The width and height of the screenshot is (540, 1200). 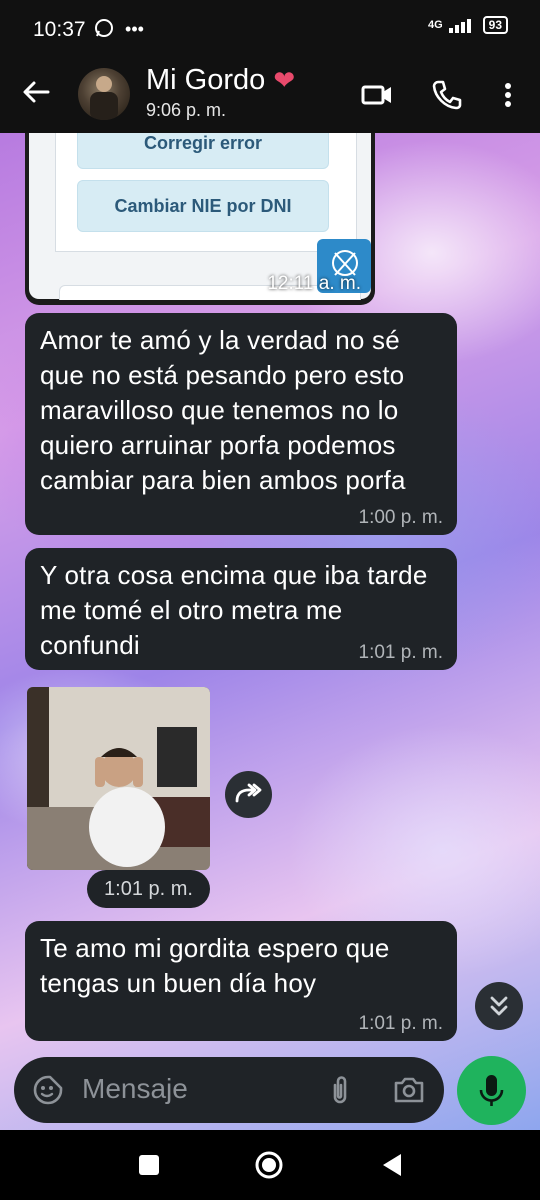 What do you see at coordinates (149, 1165) in the screenshot?
I see `nav-square-icon` at bounding box center [149, 1165].